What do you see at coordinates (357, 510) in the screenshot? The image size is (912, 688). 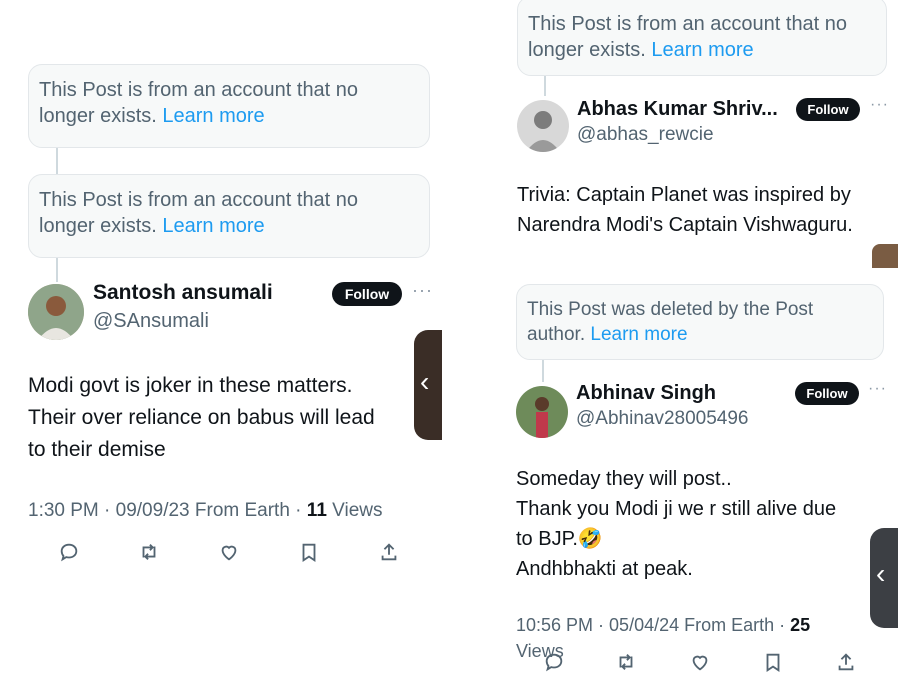 I see `views-label: Views` at bounding box center [357, 510].